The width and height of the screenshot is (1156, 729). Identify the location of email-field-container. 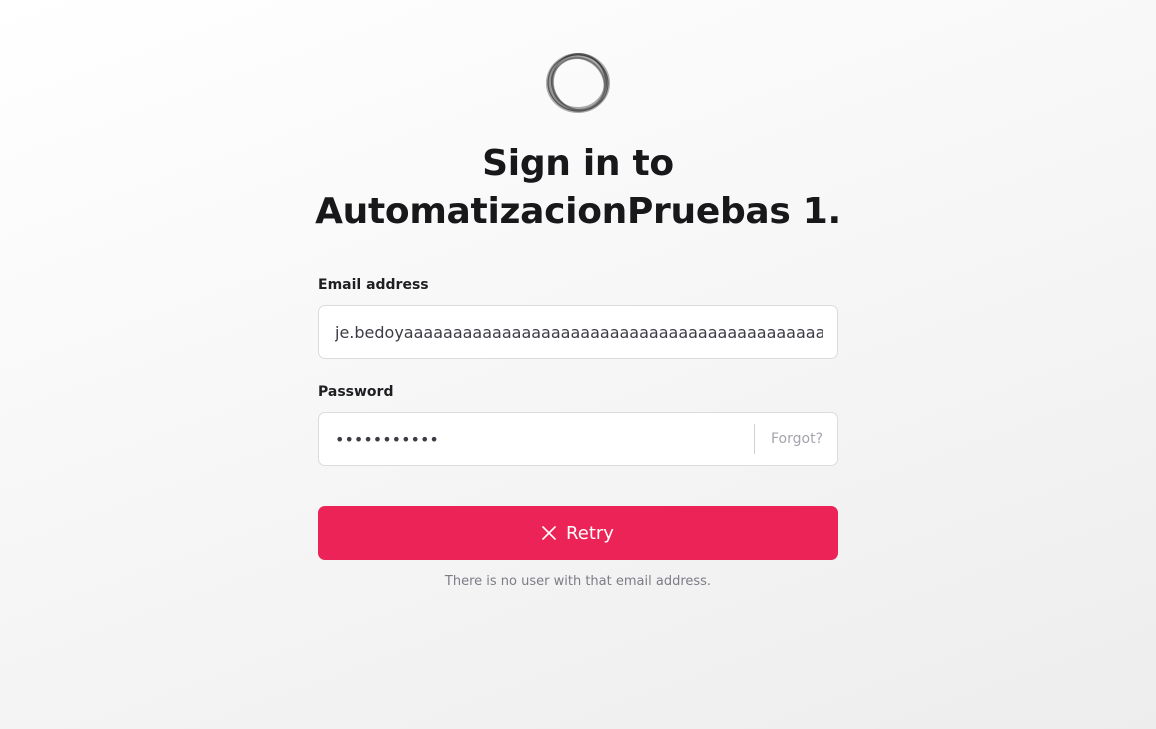
(578, 332).